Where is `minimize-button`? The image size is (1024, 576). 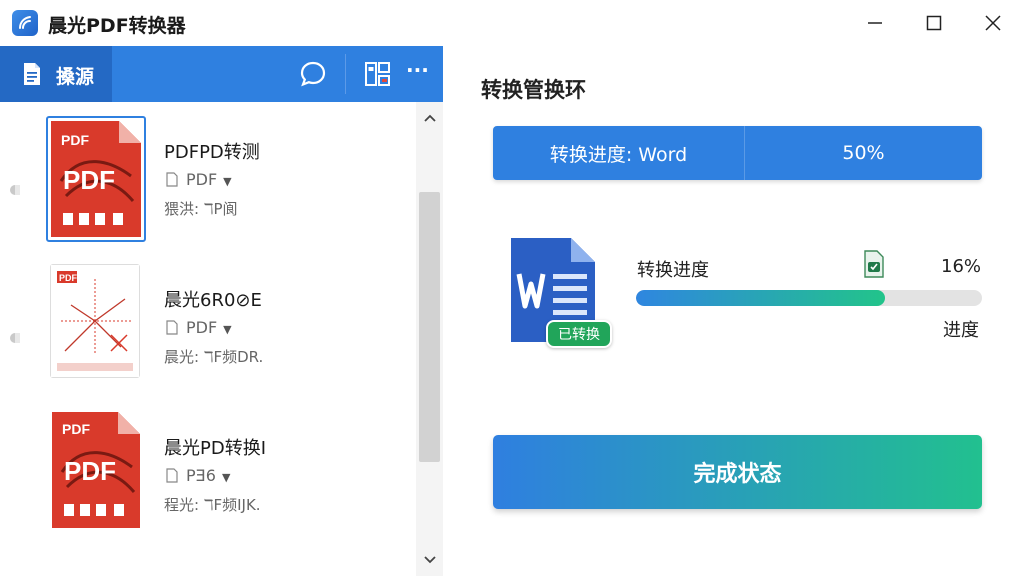 minimize-button is located at coordinates (875, 23).